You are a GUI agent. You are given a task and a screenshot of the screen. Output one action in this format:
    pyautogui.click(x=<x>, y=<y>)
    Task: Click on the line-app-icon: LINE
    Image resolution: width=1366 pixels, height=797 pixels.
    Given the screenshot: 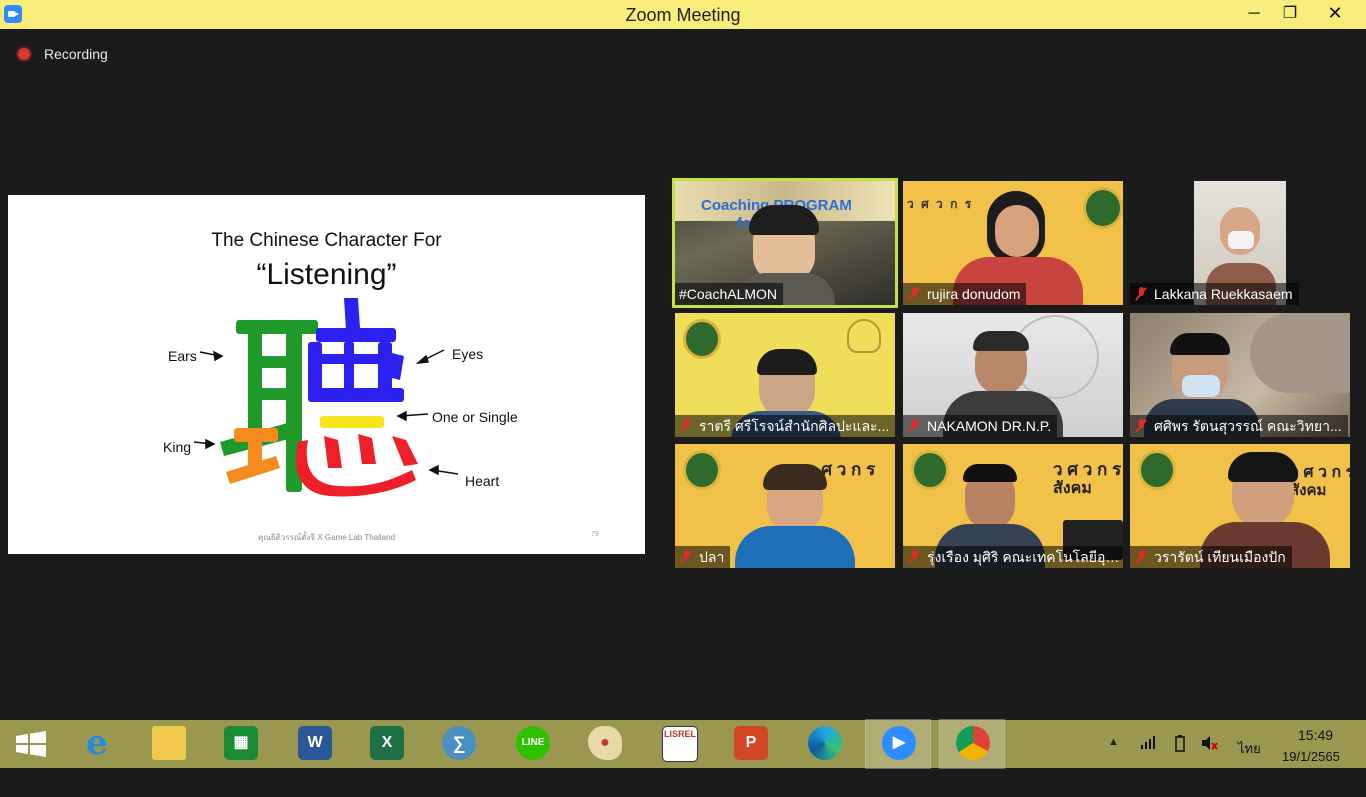 What is the action you would take?
    pyautogui.click(x=533, y=743)
    